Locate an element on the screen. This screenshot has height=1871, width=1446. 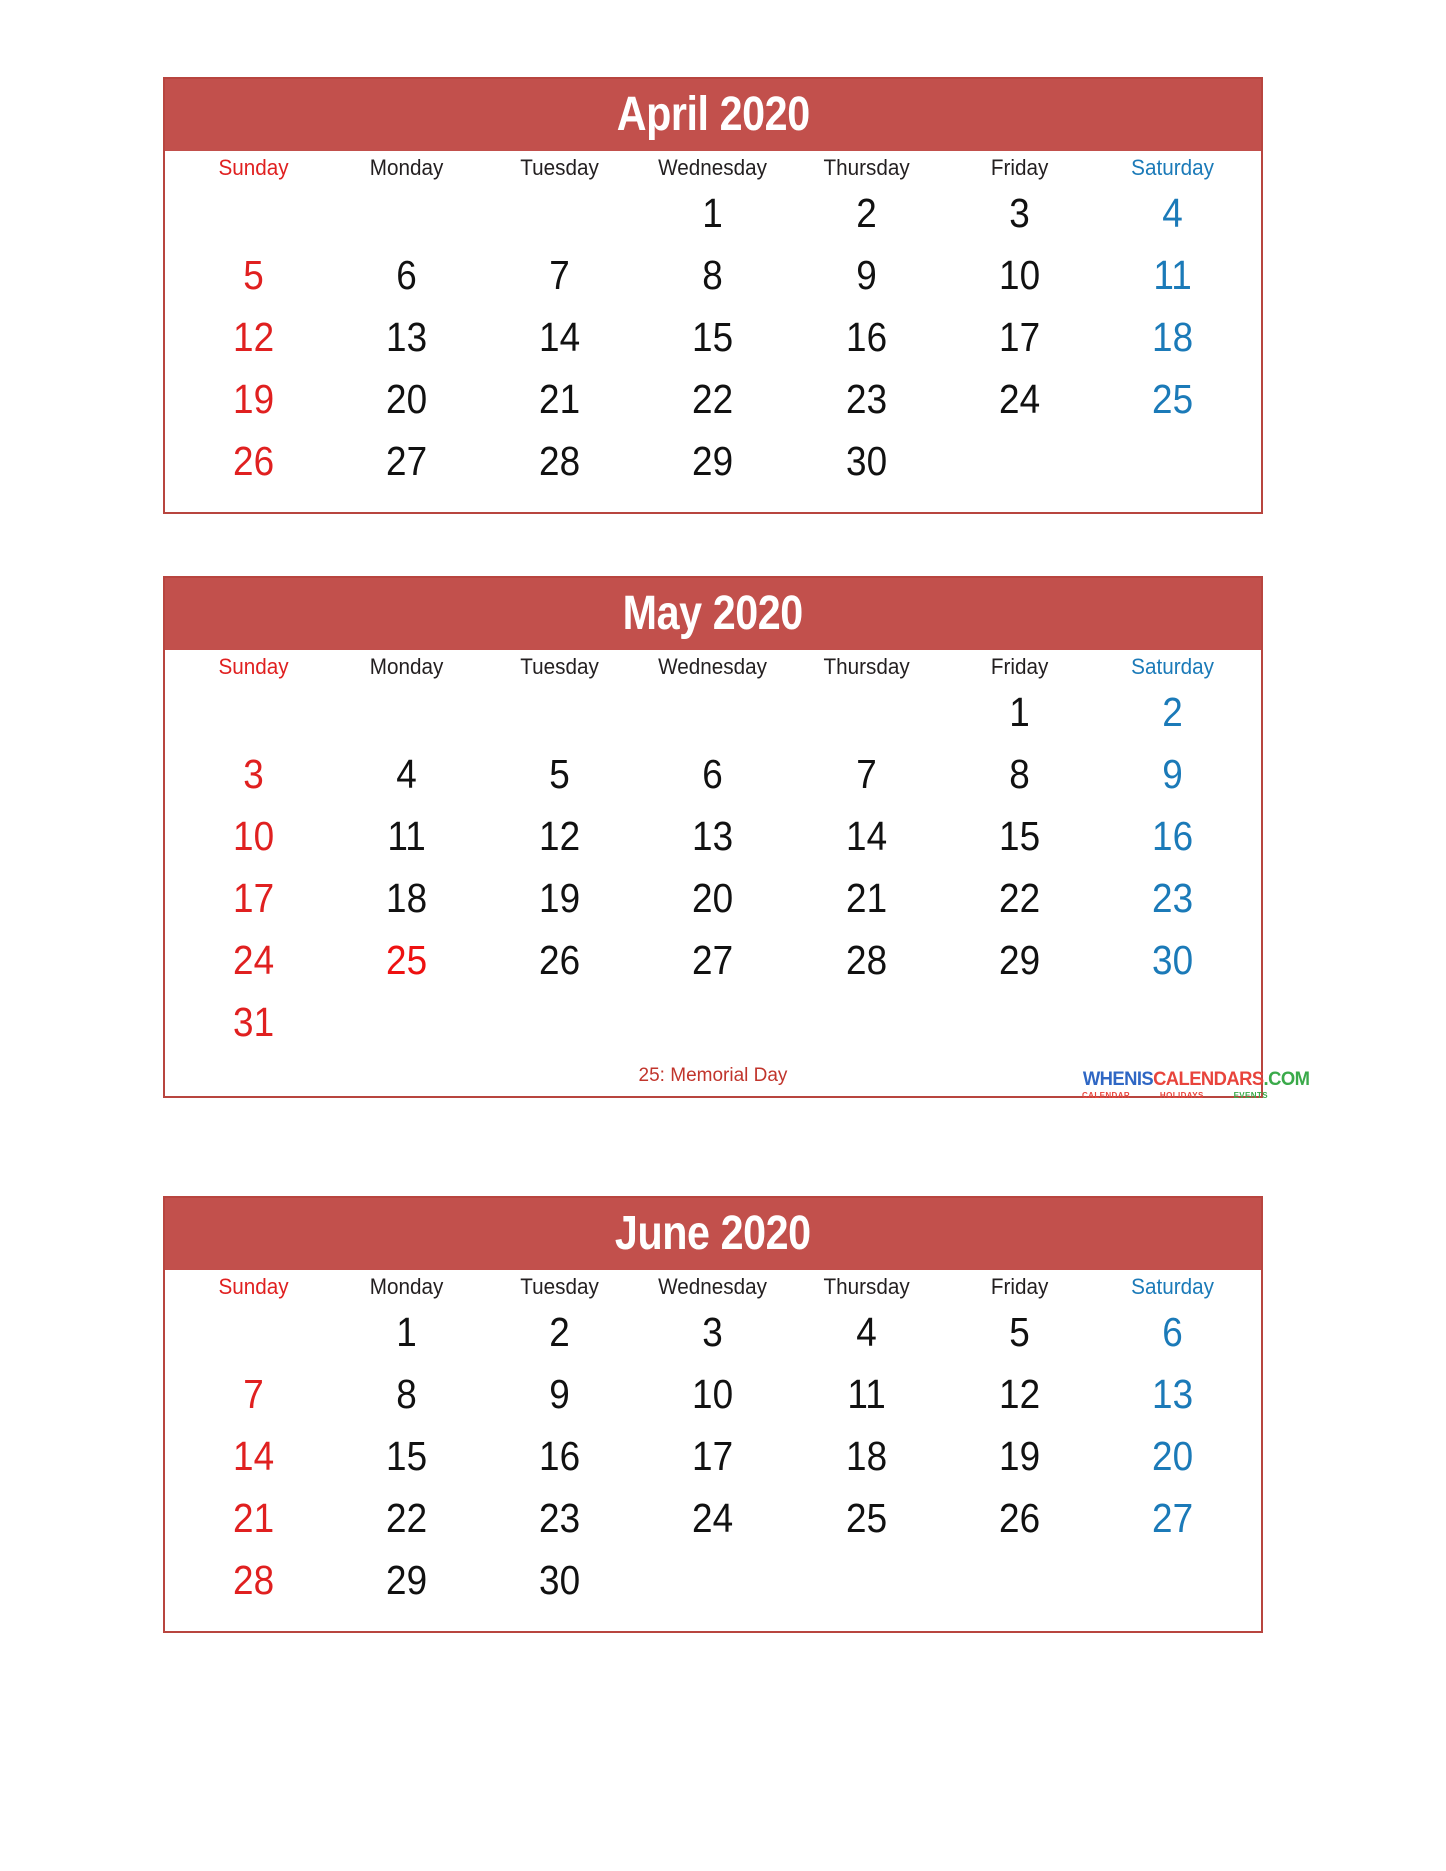
weekday-header: Sunday is located at coordinates (253, 666).